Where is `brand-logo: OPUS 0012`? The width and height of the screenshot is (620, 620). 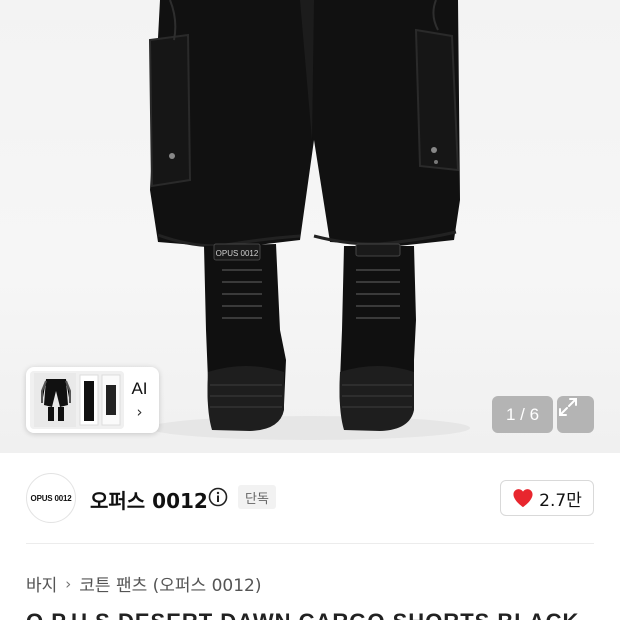
brand-logo: OPUS 0012 is located at coordinates (51, 498).